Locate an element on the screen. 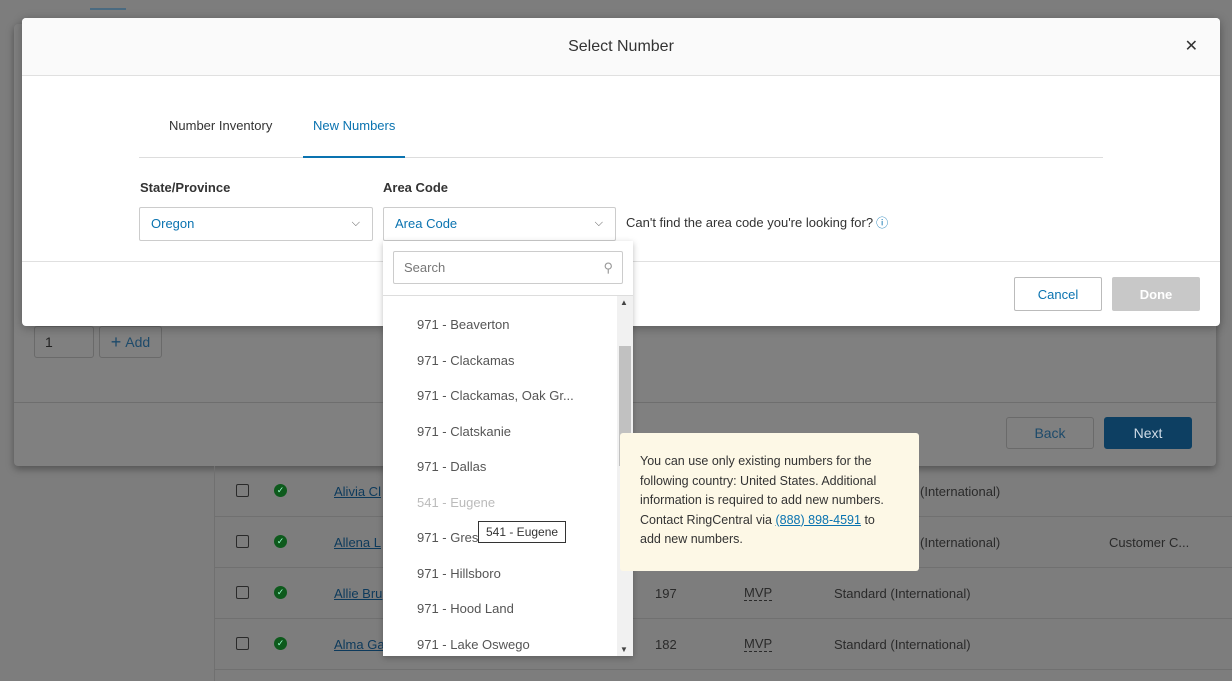 The height and width of the screenshot is (681, 1232). quantity-input: 1 is located at coordinates (64, 342).